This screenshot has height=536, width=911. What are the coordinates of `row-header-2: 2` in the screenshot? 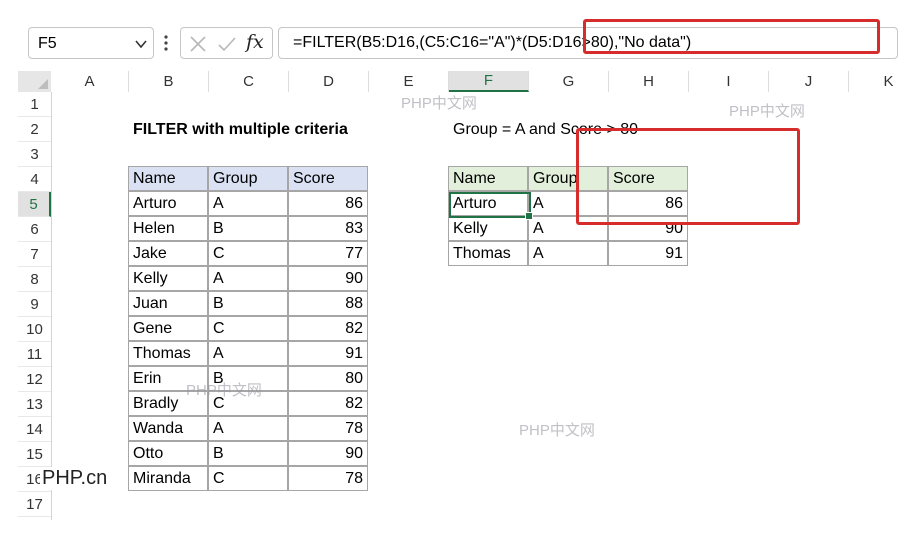 It's located at (34, 129).